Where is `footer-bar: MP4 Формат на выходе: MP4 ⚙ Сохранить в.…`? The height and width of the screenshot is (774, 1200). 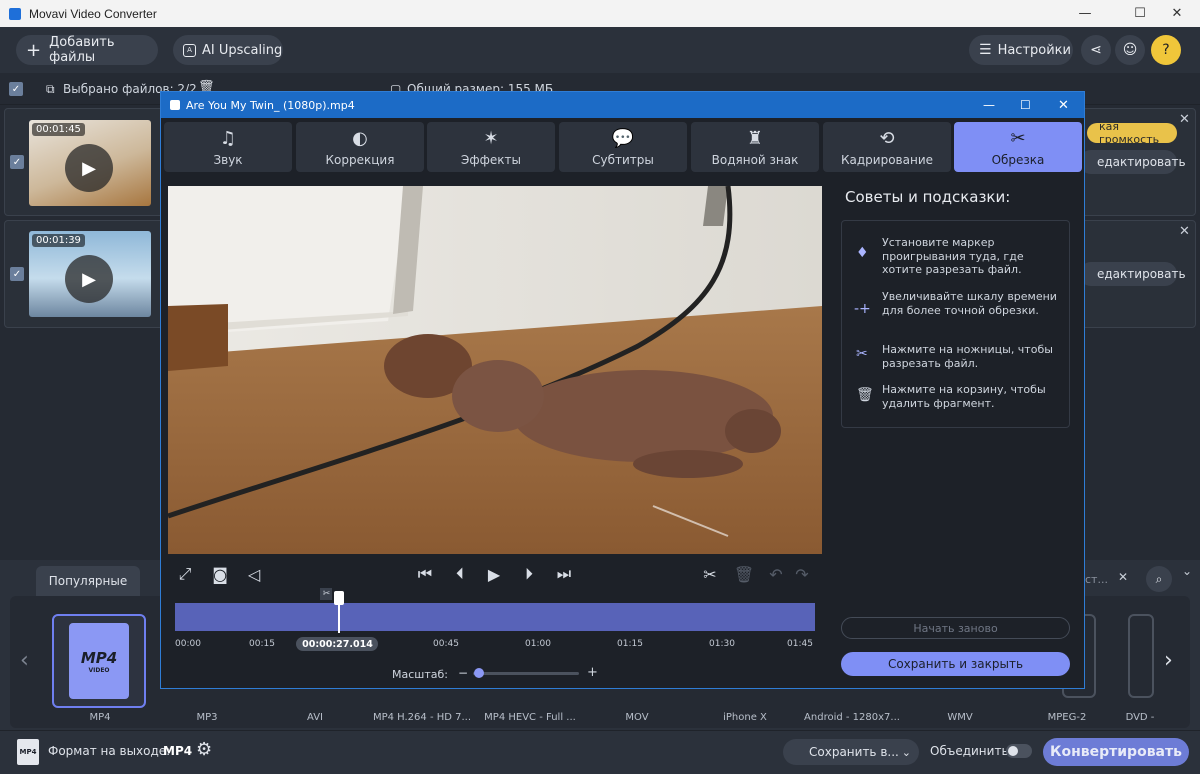 footer-bar: MP4 Формат на выходе: MP4 ⚙ Сохранить в.… is located at coordinates (600, 752).